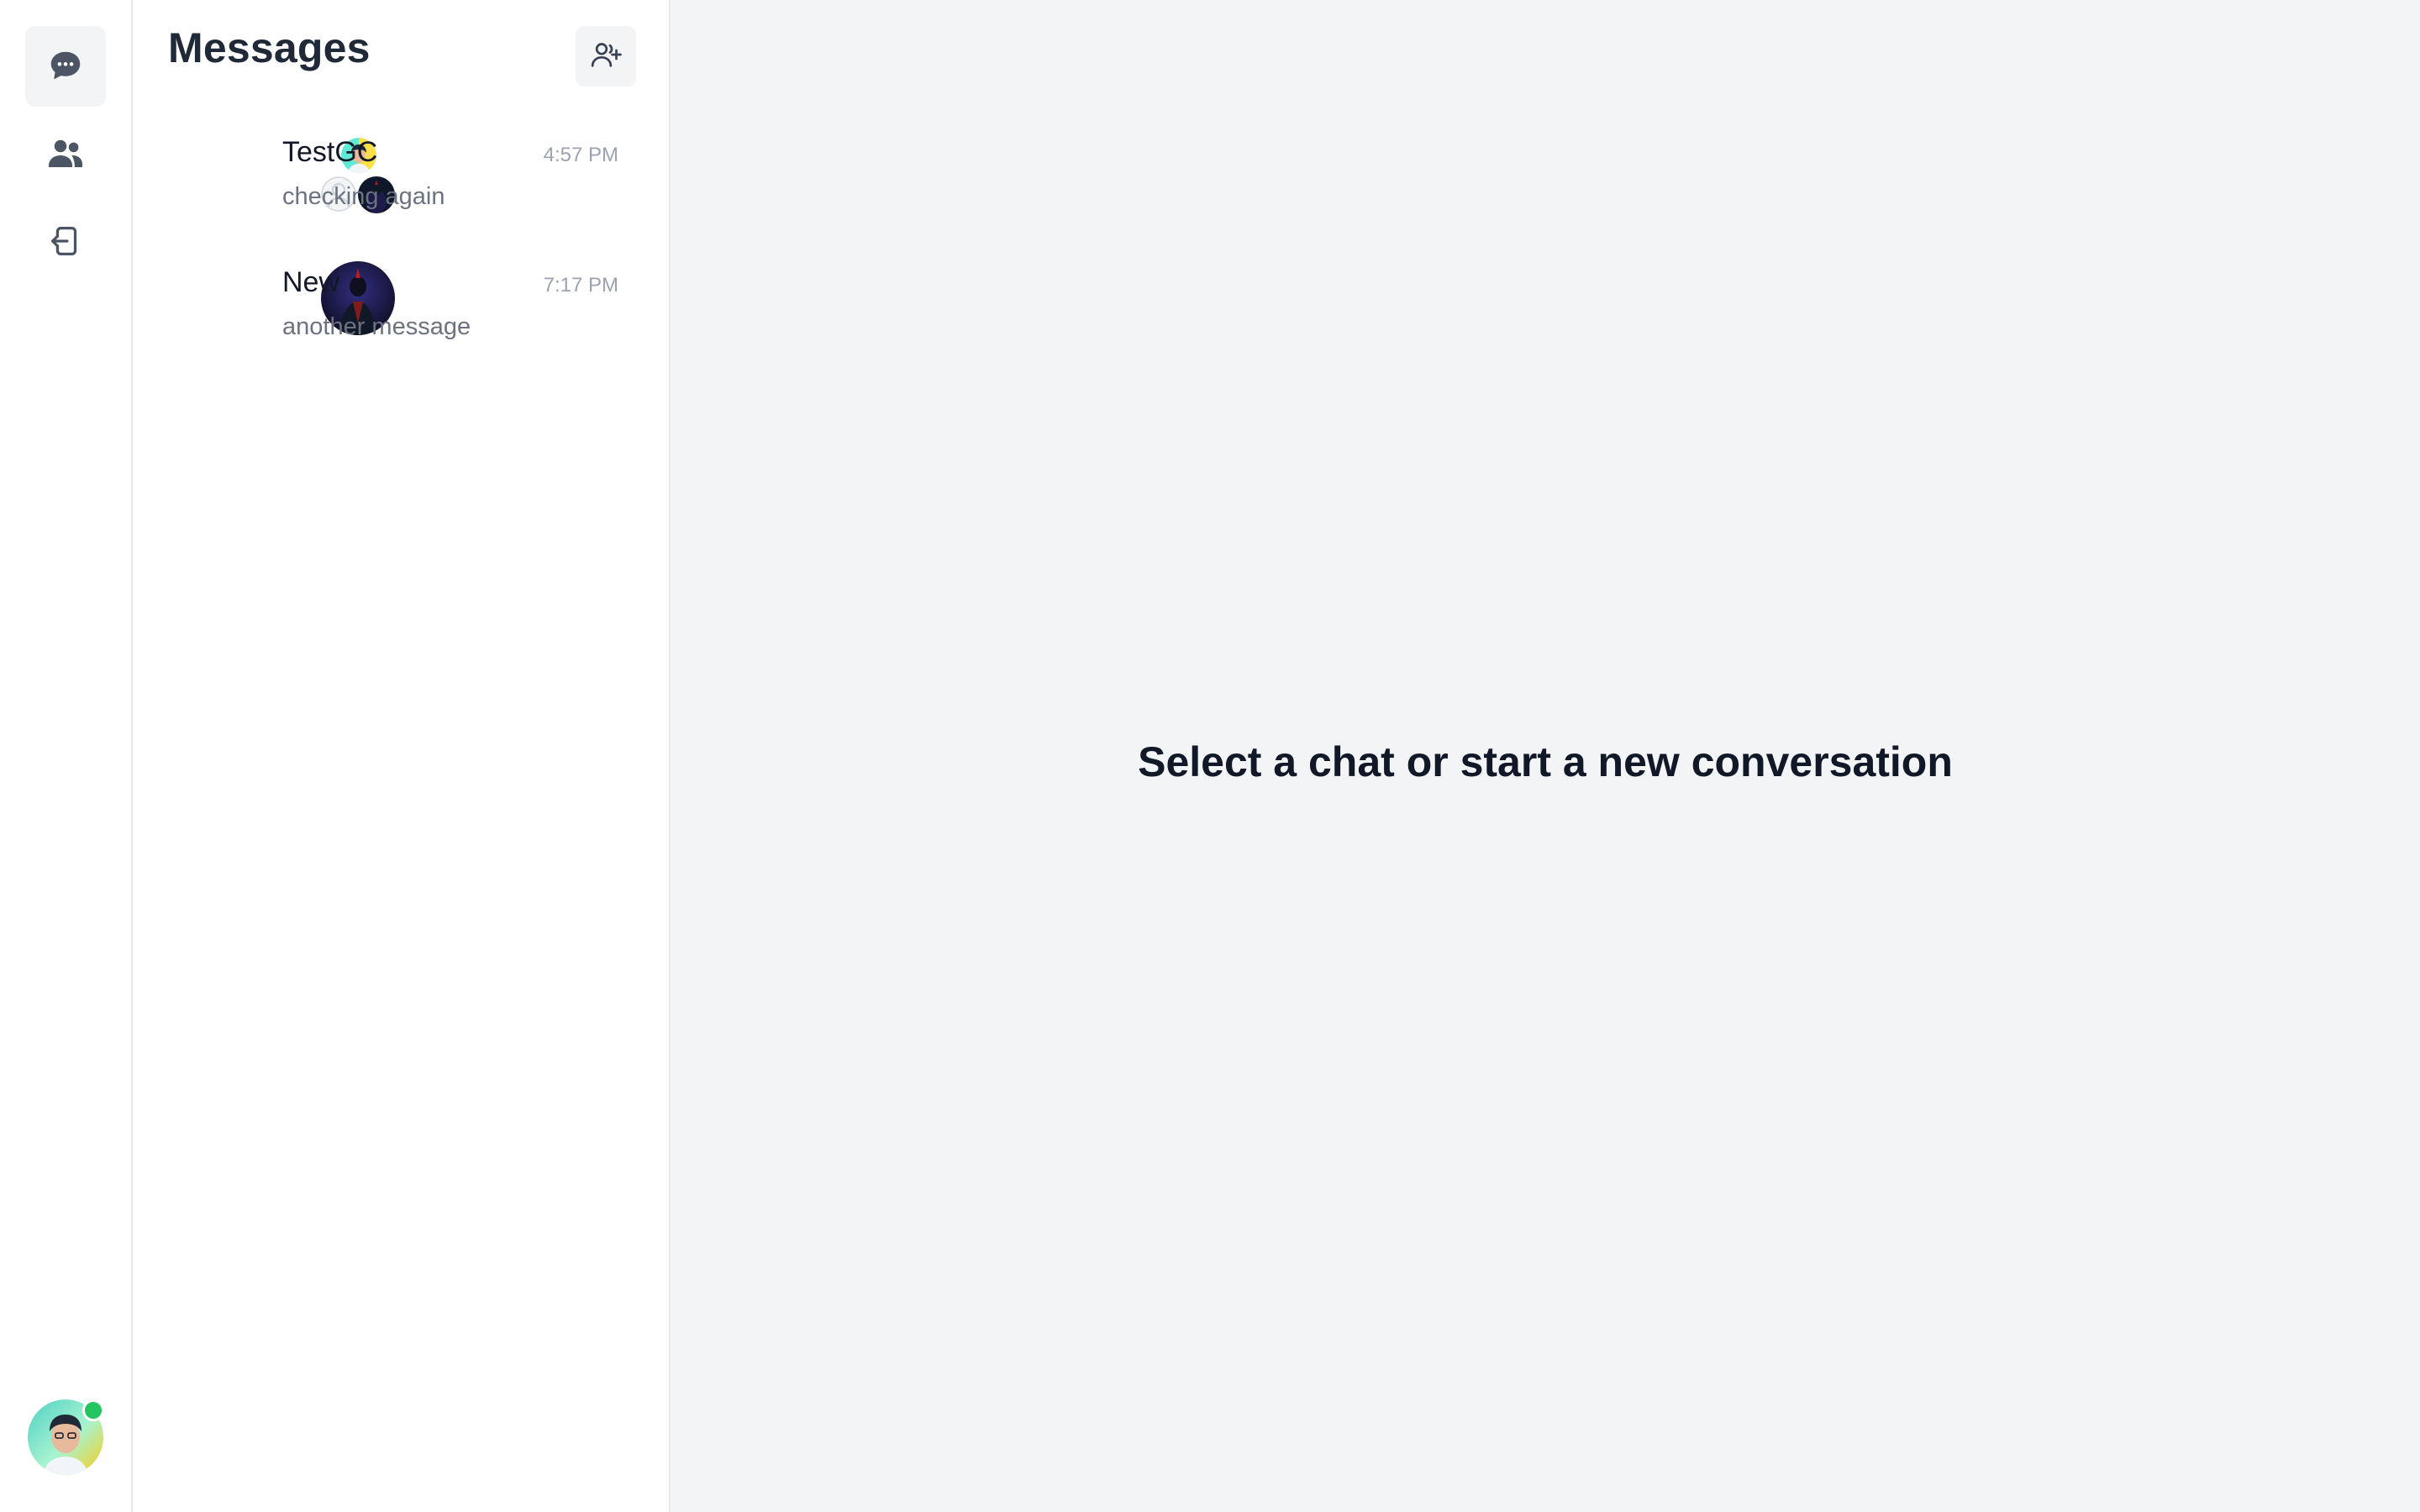 The height and width of the screenshot is (1512, 2420). I want to click on nav-rail, so click(66, 756).